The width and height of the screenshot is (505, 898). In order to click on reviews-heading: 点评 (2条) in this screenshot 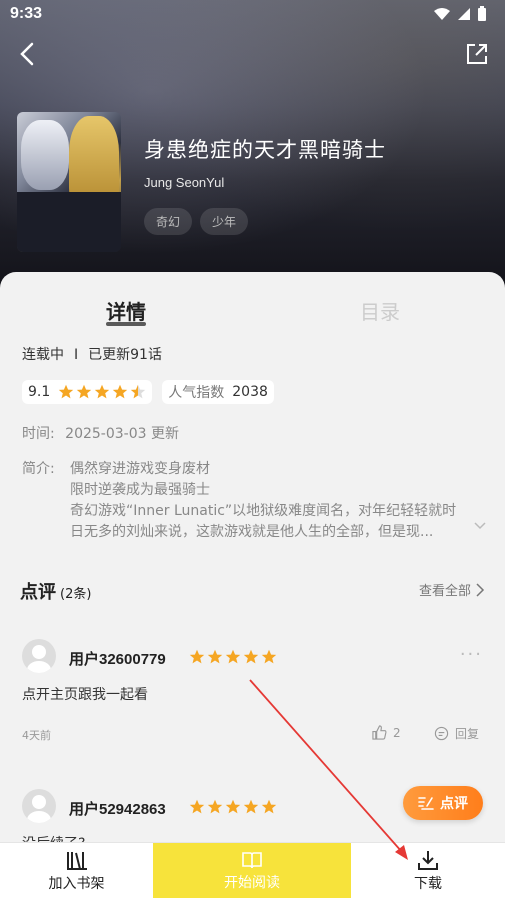, I will do `click(55, 591)`.